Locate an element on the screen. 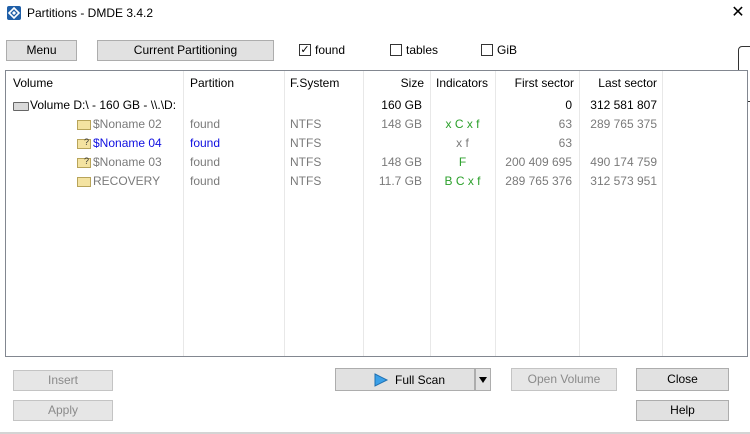  column-header-indicators: Indicators is located at coordinates (462, 83).